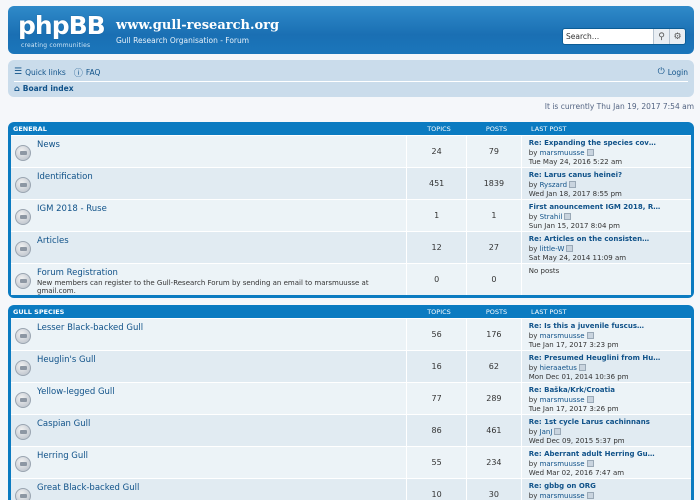  I want to click on topics-count: 16, so click(437, 366).